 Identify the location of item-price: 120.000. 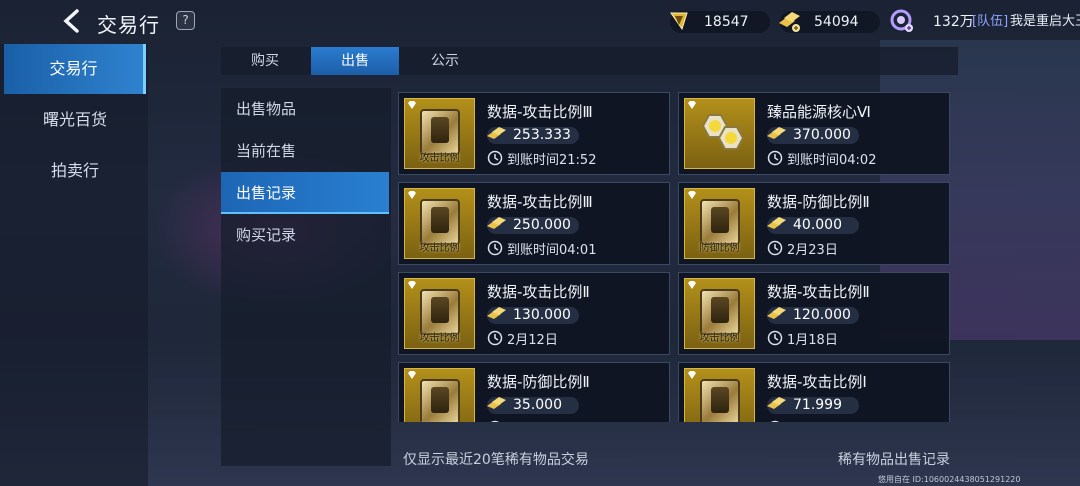
(822, 315).